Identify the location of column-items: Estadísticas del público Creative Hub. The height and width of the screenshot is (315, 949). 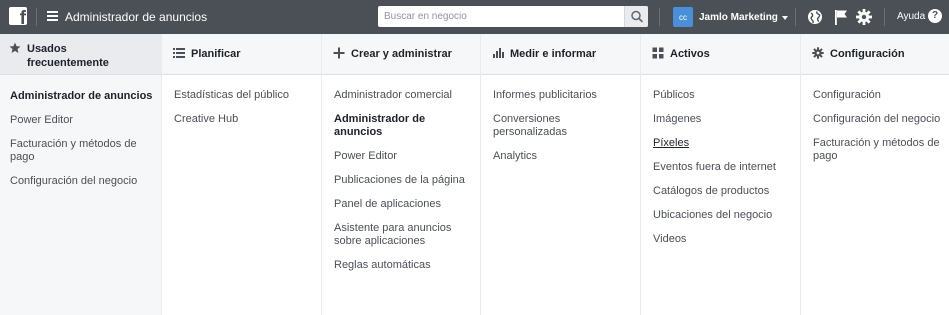
(243, 113).